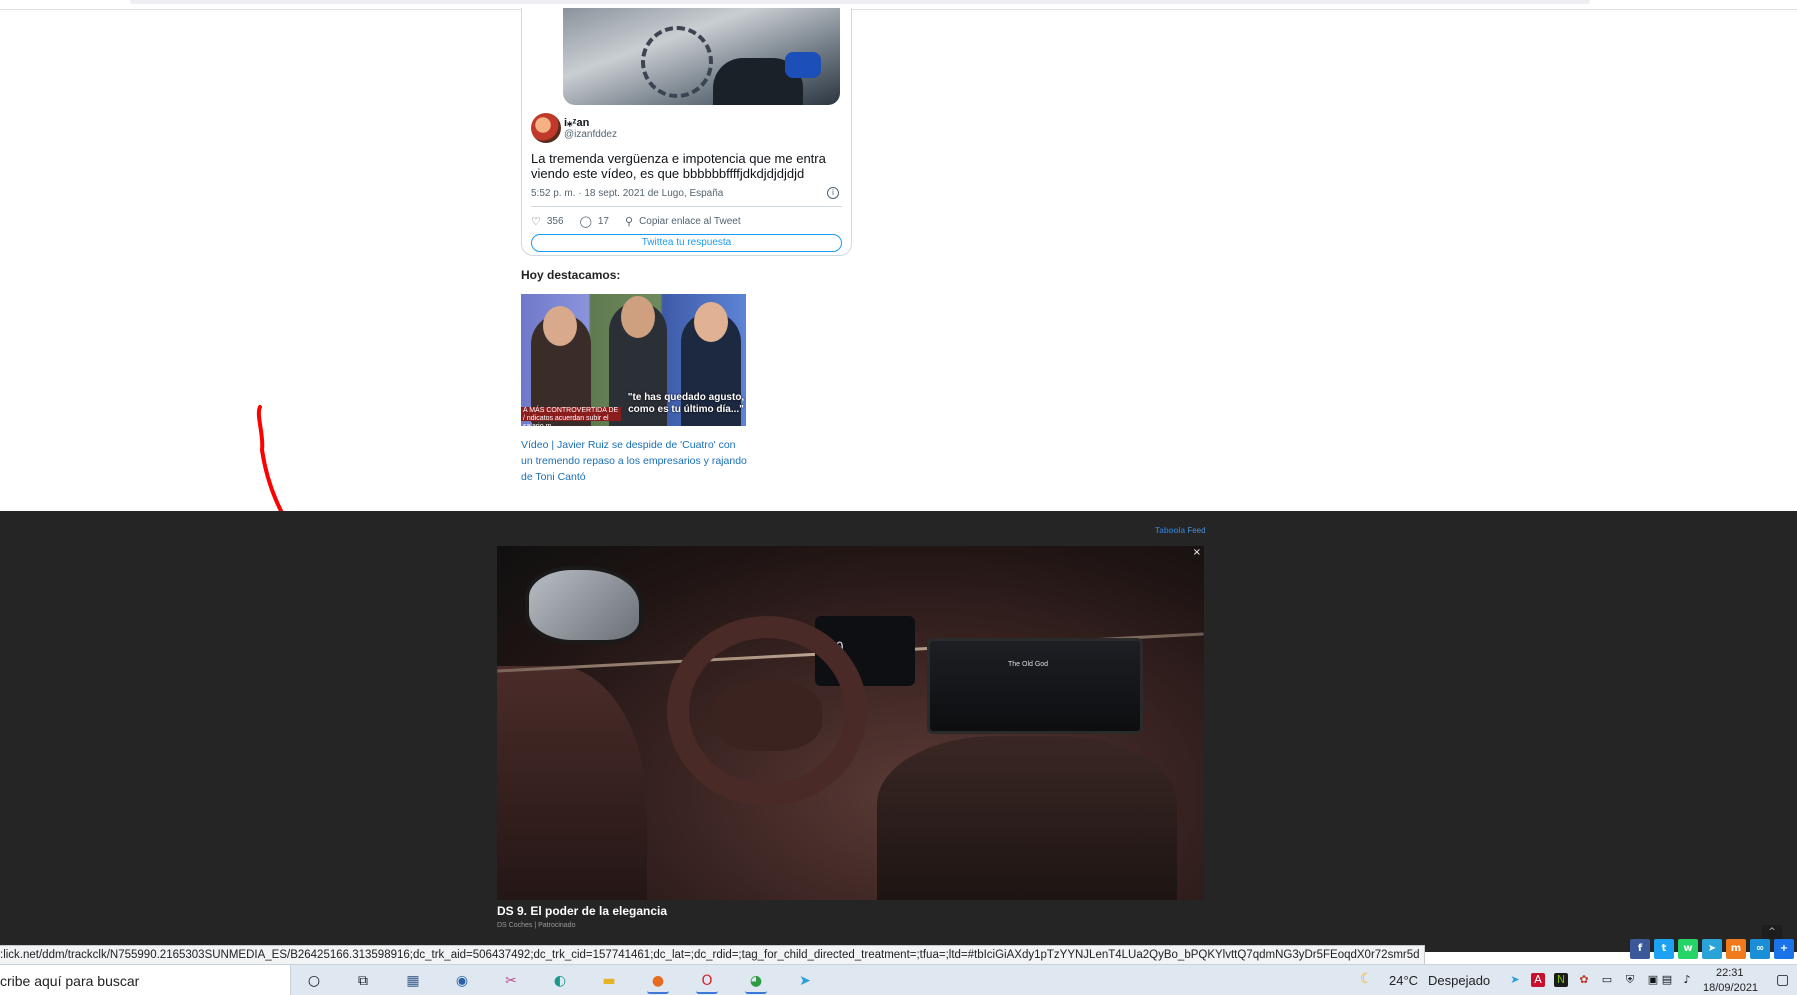  I want to click on taskbar-search-box: cribe aquí para buscar, so click(145, 980).